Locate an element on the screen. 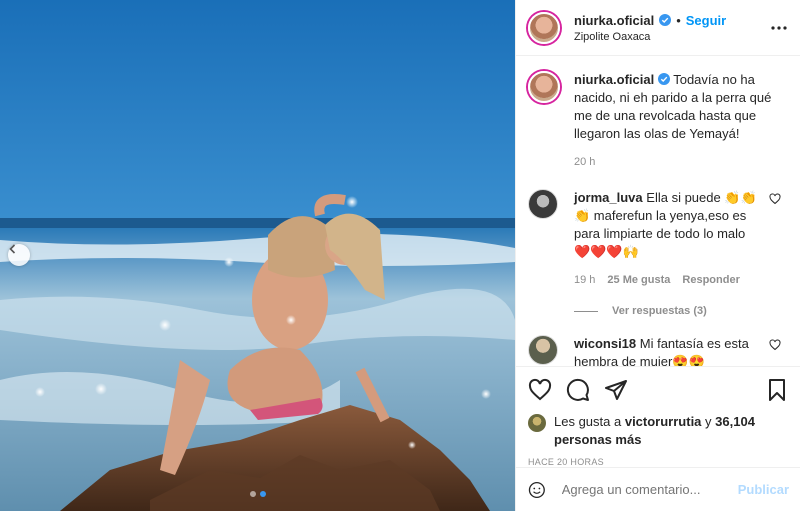  commenter-username: jorma_luva is located at coordinates (608, 197).